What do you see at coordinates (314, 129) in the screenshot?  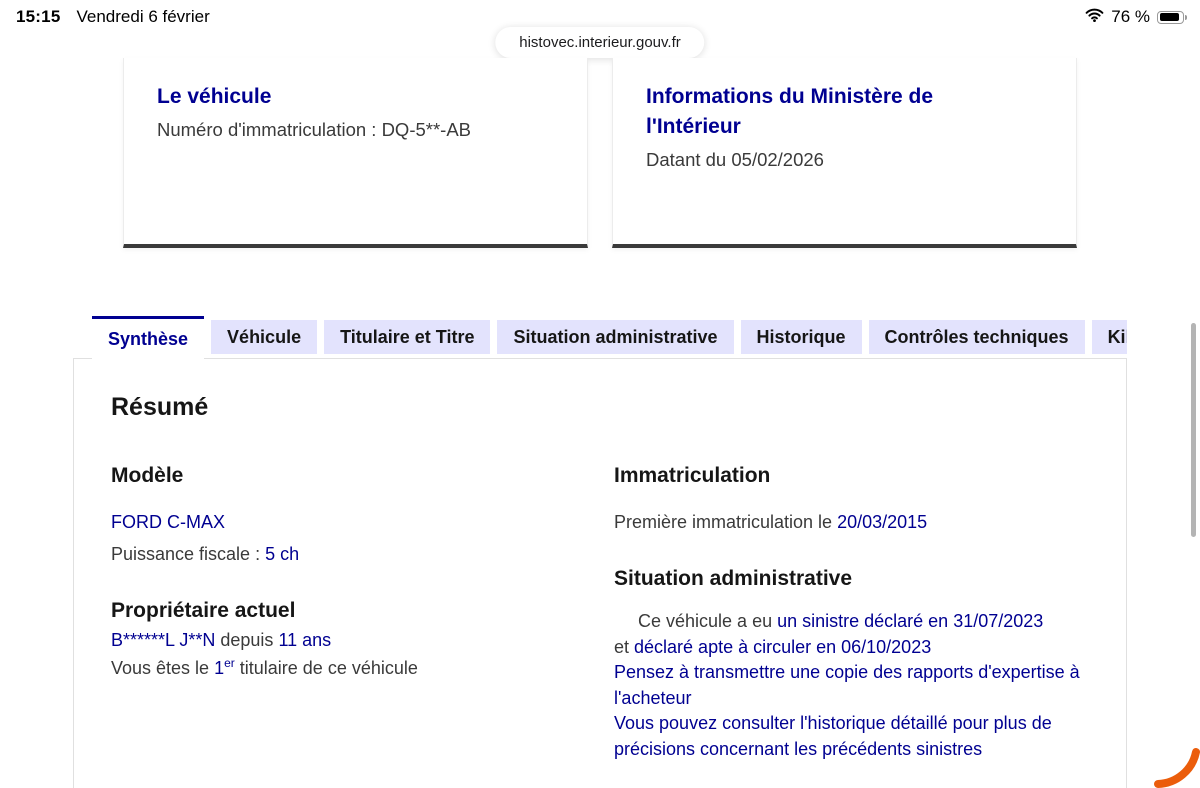 I see `vehicle-card-body: Numéro d'immatriculation : DQ-5**-AB` at bounding box center [314, 129].